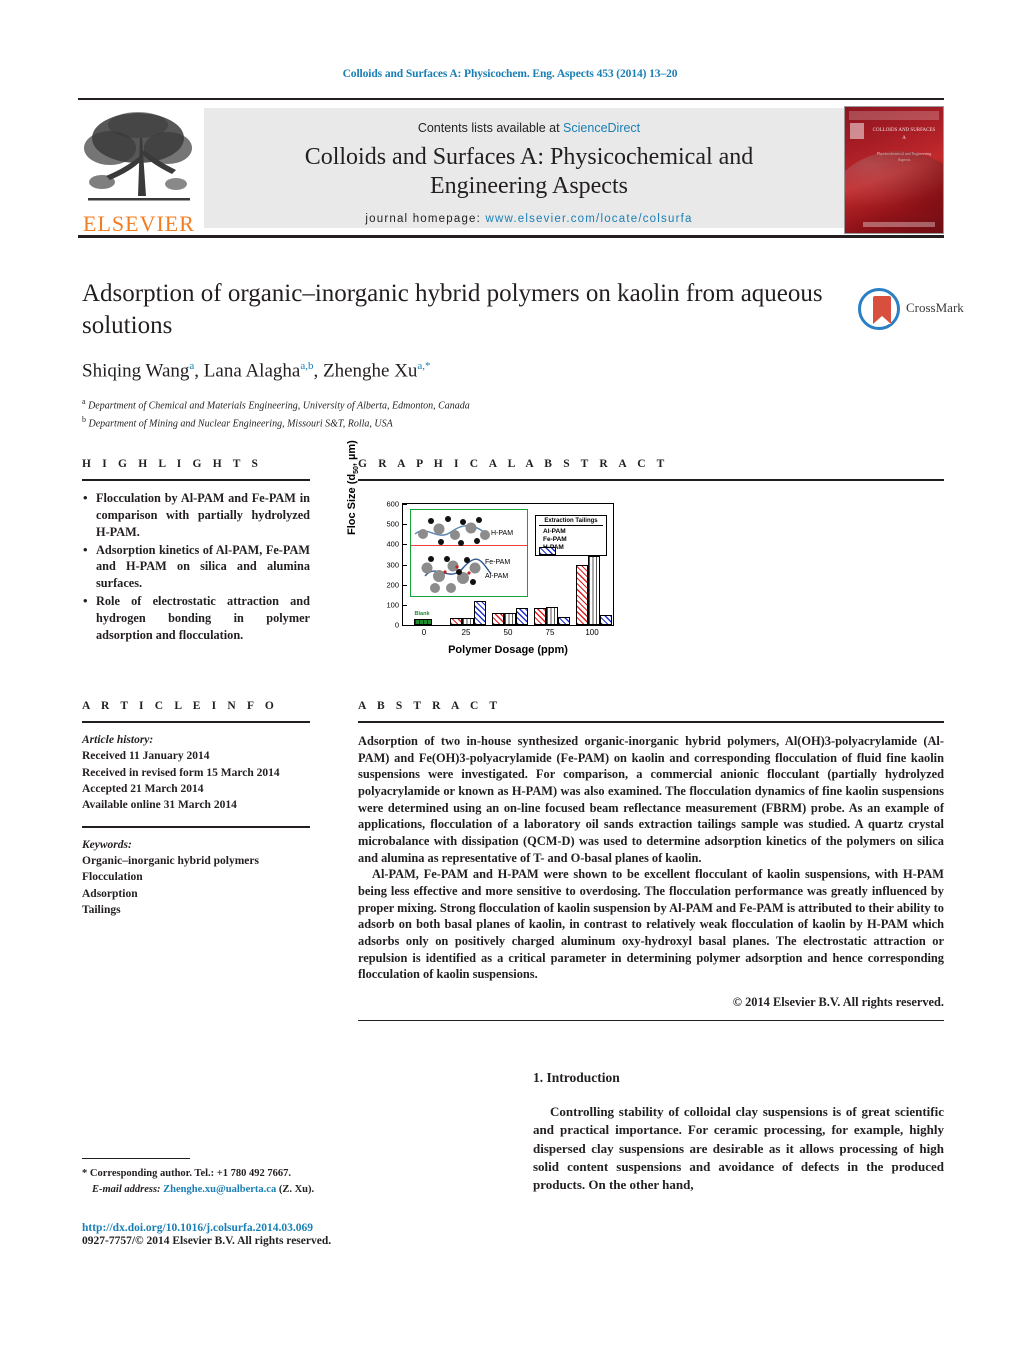  I want to click on email-suffix: (Z. Xu)., so click(296, 1189).